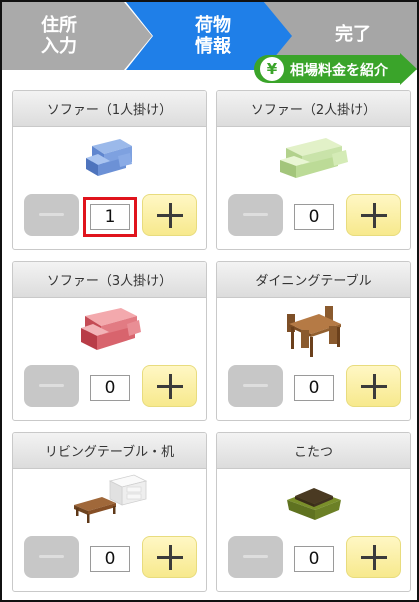 The image size is (419, 602). Describe the element at coordinates (313, 451) in the screenshot. I see `item-name: こたつ` at that location.